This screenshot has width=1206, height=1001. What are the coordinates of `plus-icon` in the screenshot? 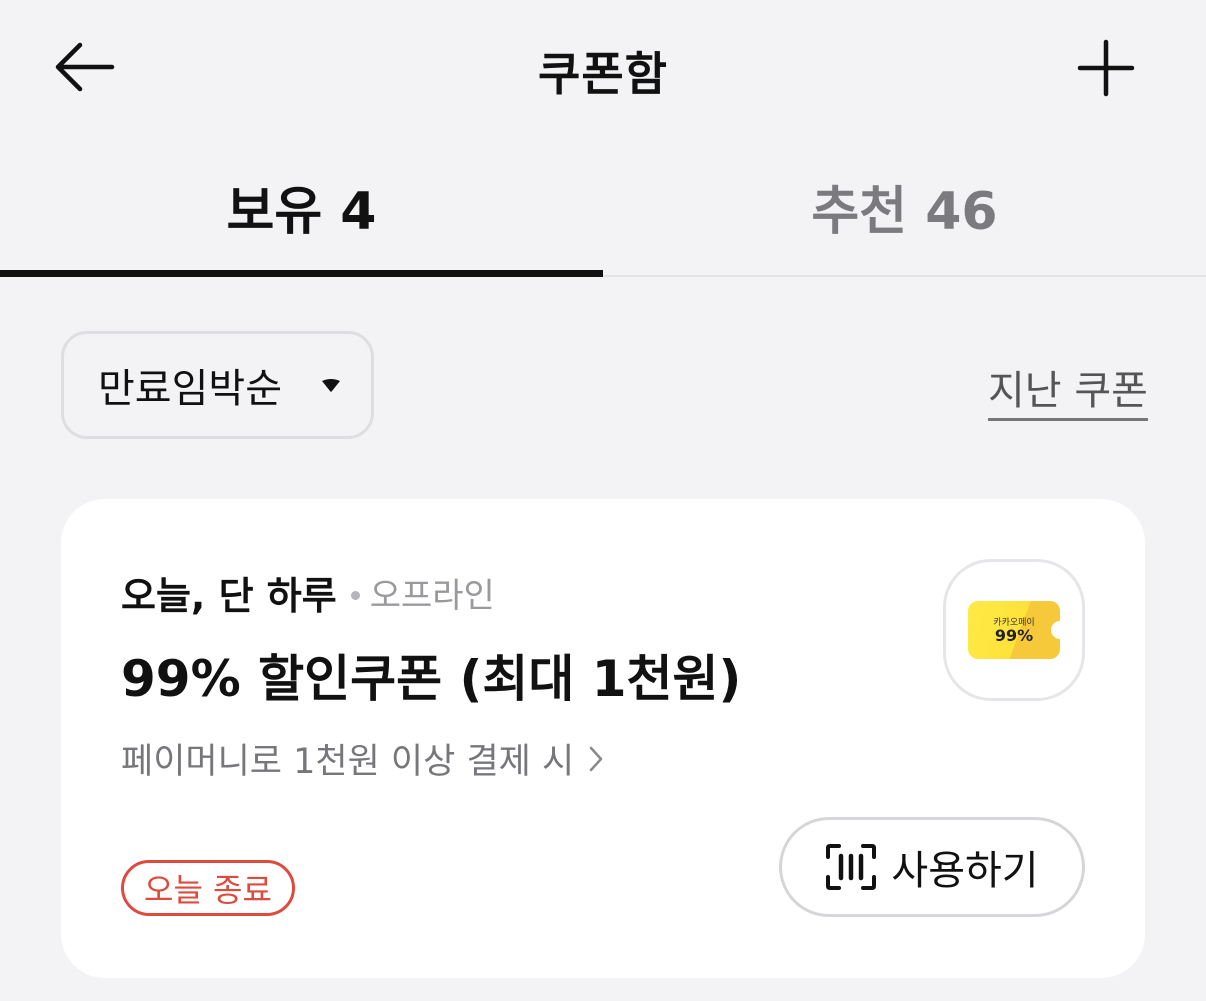 It's located at (1106, 68).